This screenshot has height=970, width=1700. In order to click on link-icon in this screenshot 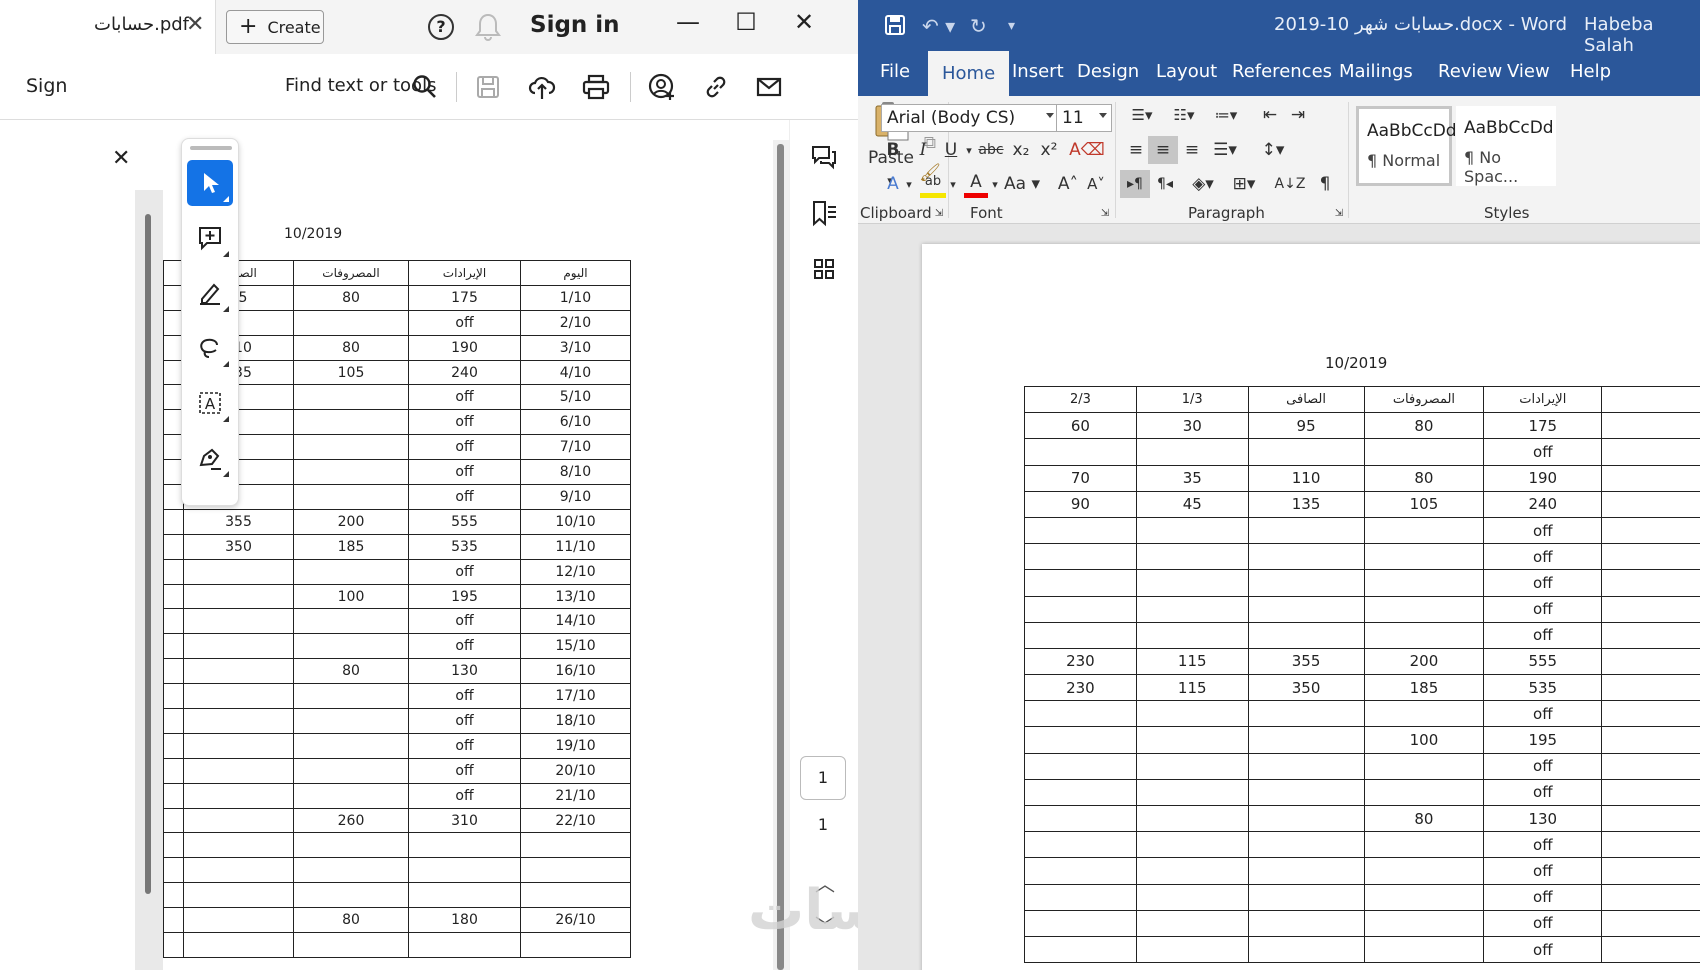, I will do `click(716, 87)`.